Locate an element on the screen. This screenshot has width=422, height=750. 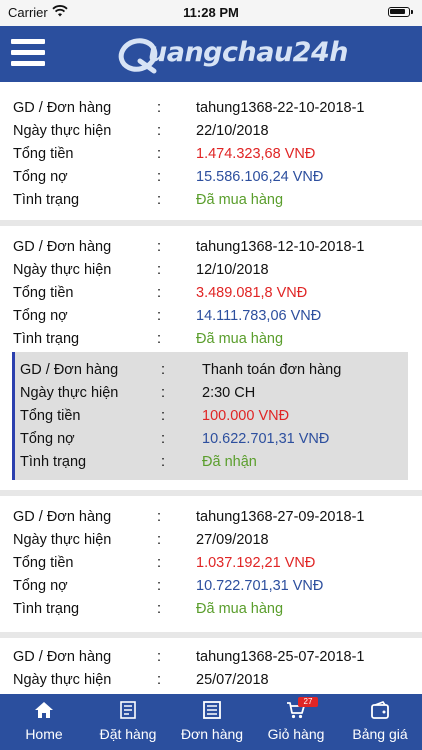
tab-label: Đơn hàng is located at coordinates (212, 734).